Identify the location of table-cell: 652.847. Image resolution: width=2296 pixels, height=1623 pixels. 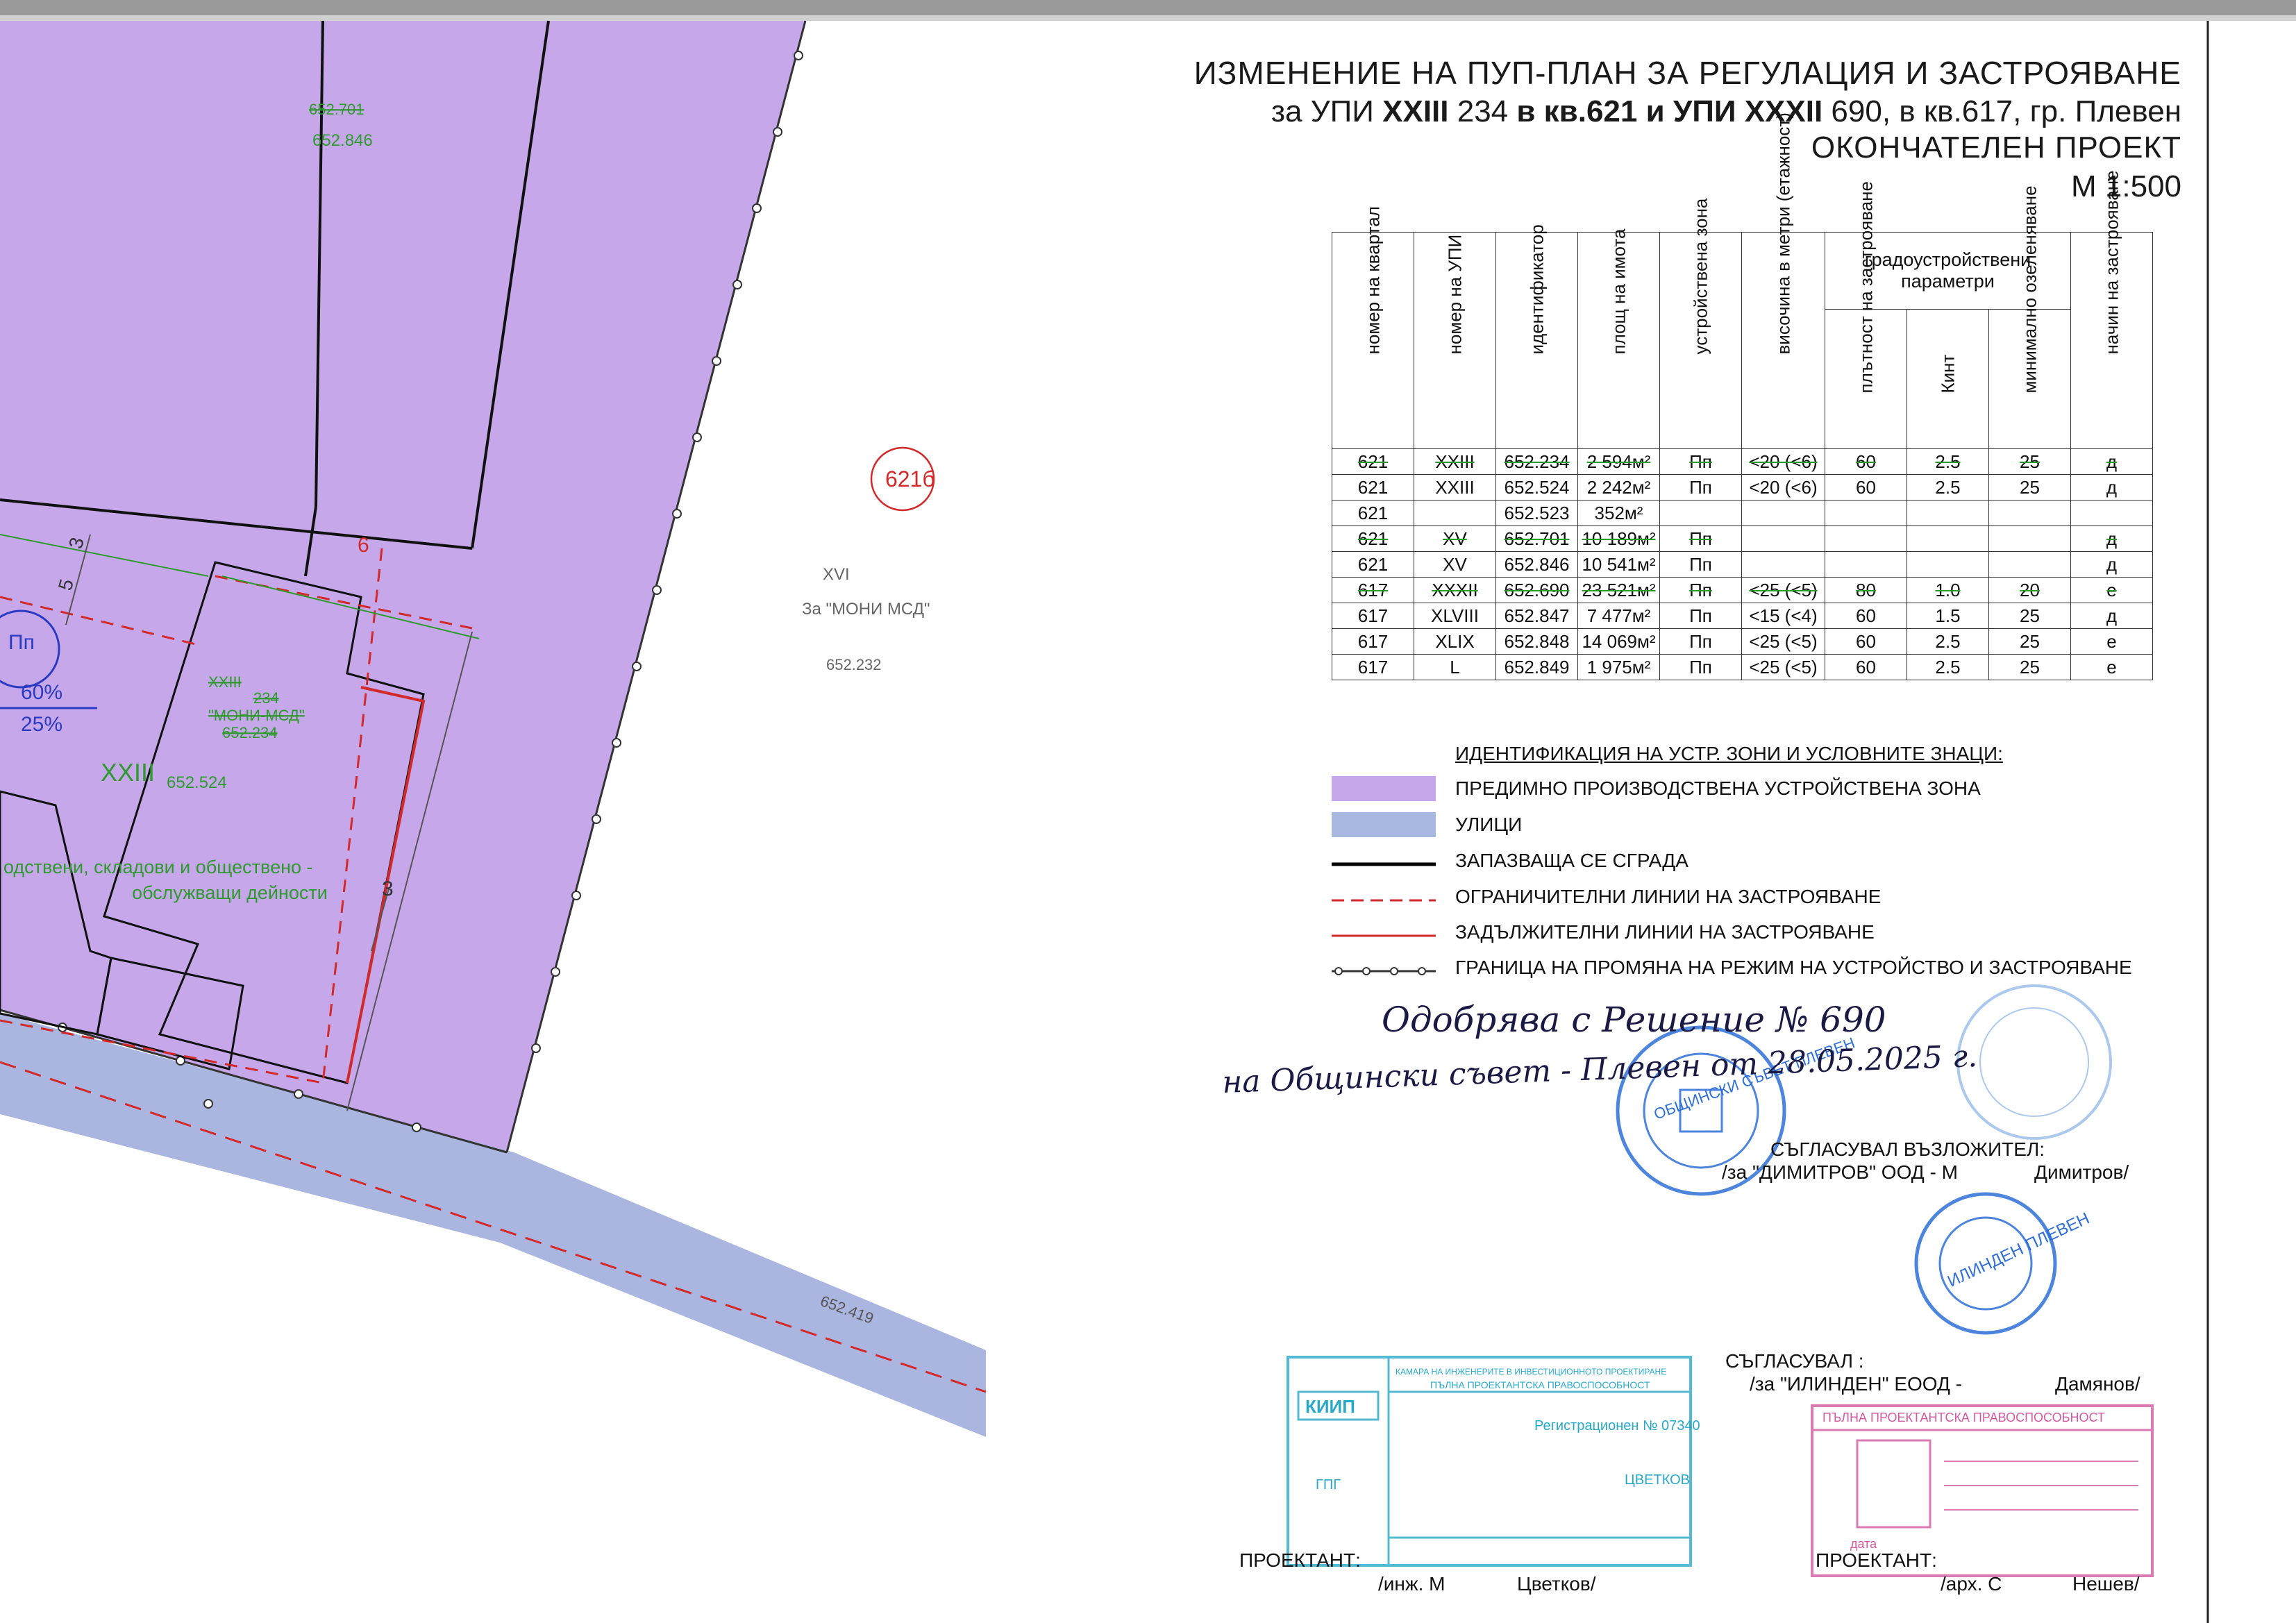
(1536, 616).